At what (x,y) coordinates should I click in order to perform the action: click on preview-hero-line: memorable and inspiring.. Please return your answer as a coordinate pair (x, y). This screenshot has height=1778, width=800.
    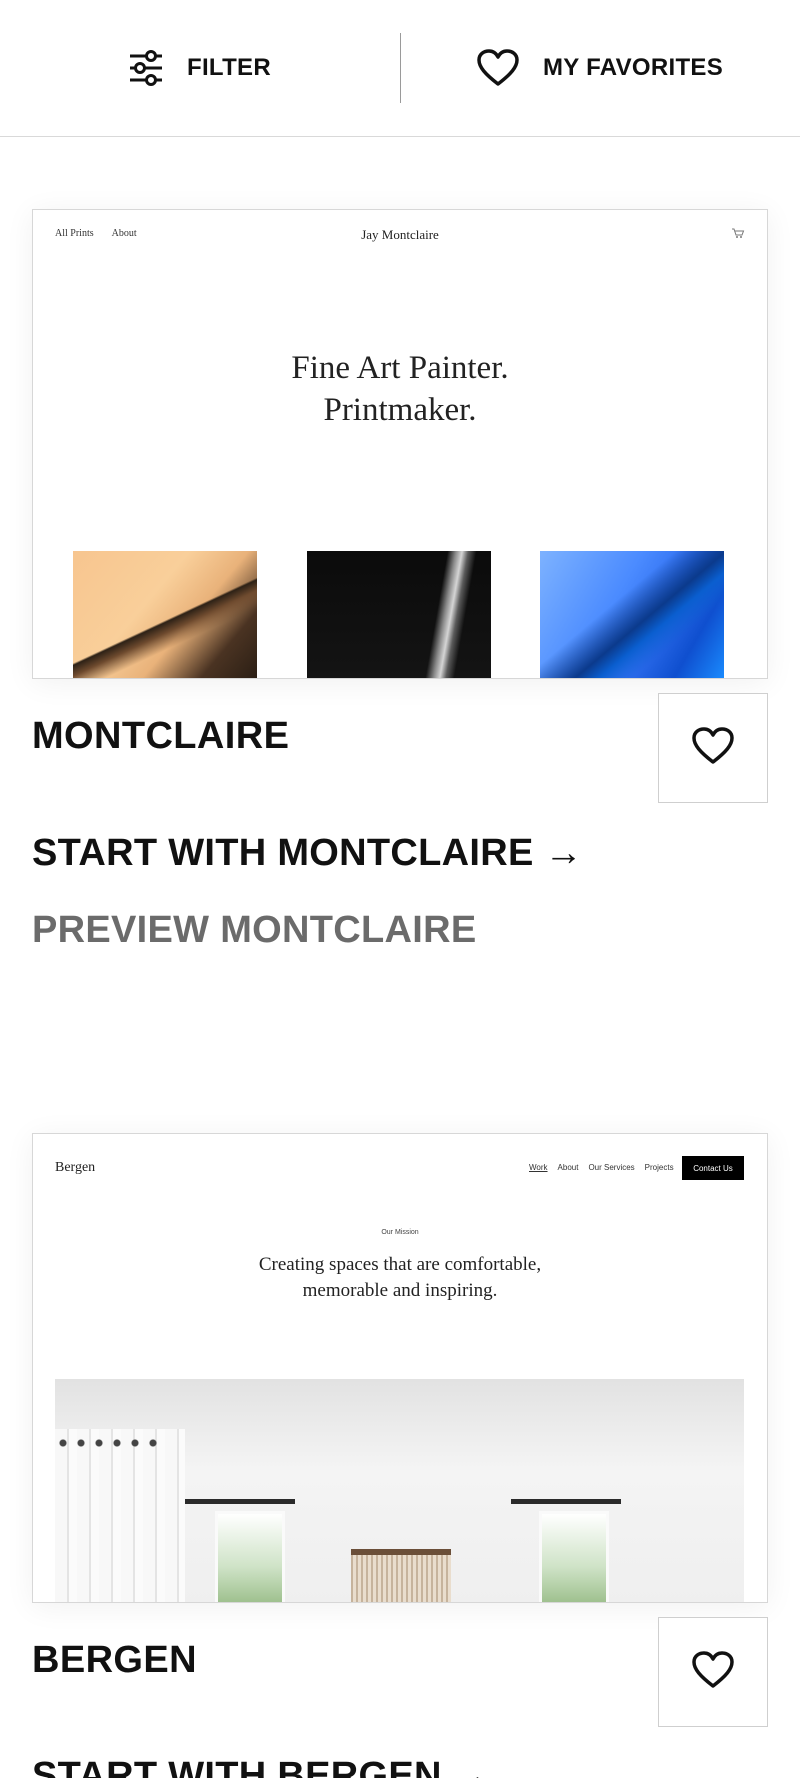
    Looking at the image, I should click on (400, 1290).